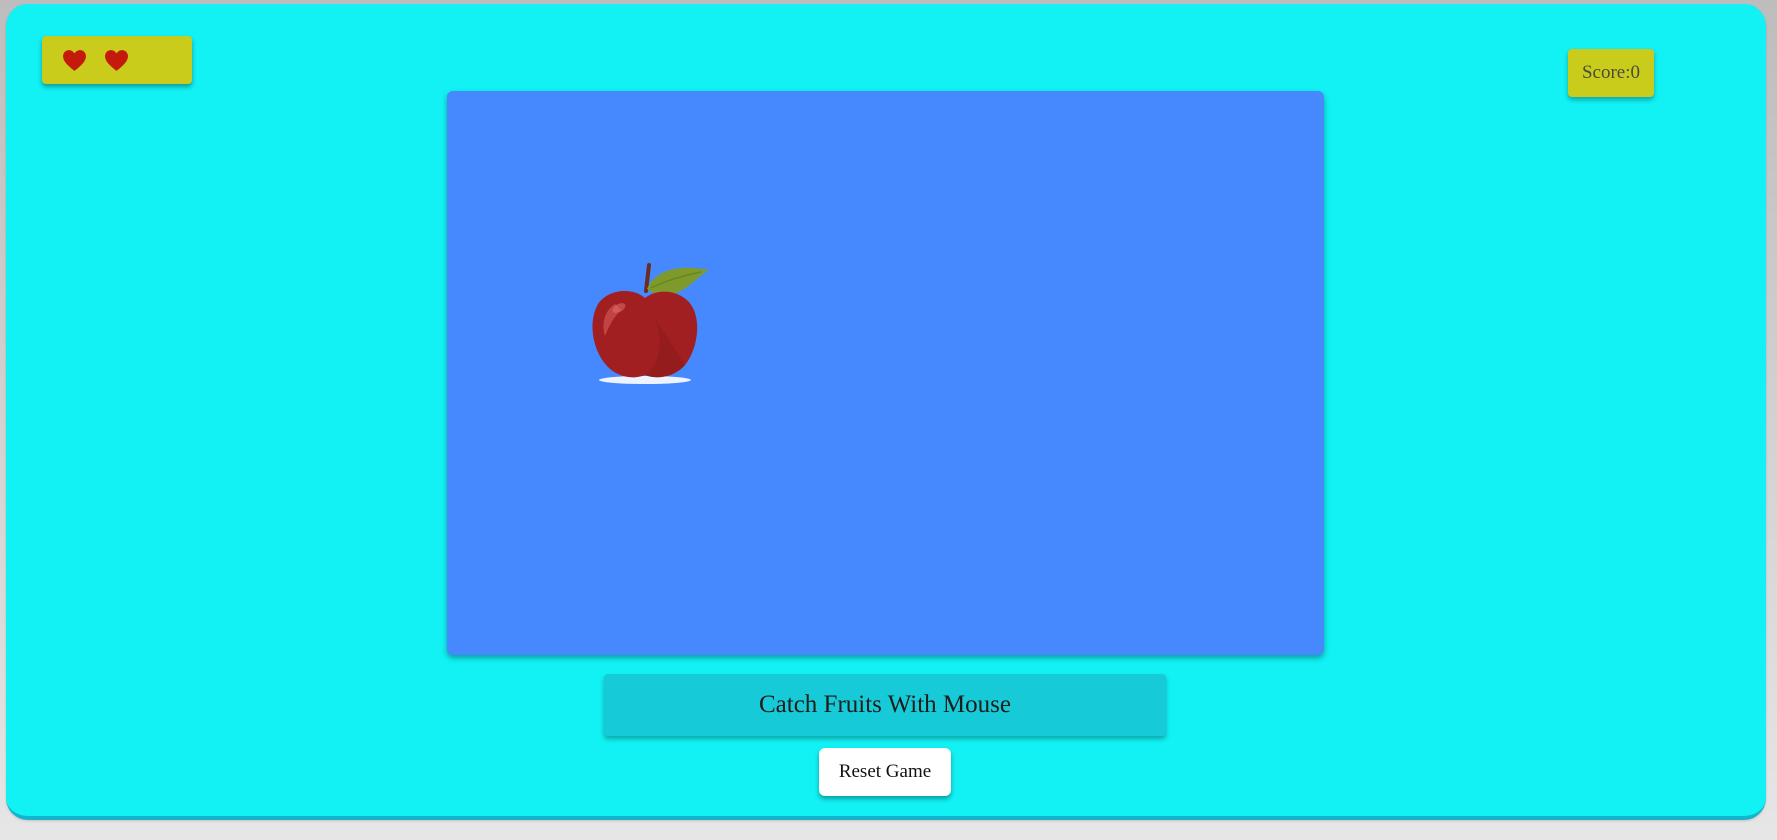 Image resolution: width=1777 pixels, height=840 pixels. What do you see at coordinates (1611, 73) in the screenshot?
I see `score-display: Score:0` at bounding box center [1611, 73].